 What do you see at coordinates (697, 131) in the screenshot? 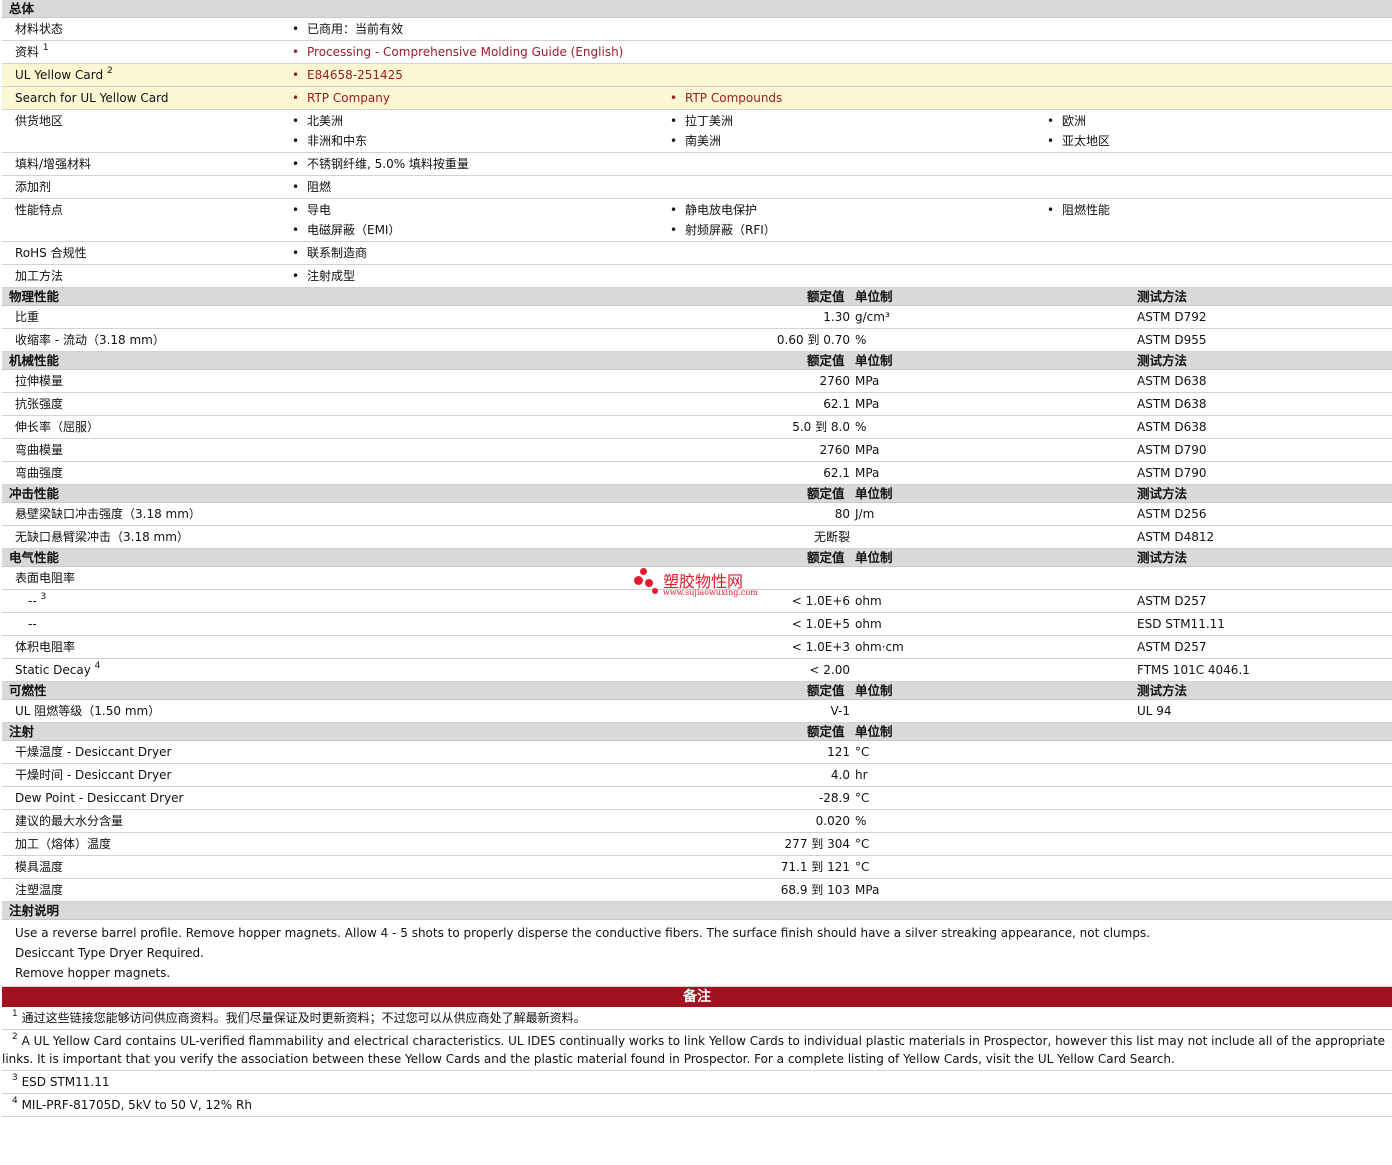
I see `row-supply: 供货地区 北美洲 拉丁美洲 欧洲 非洲和中东 南美洲 亚太地区` at bounding box center [697, 131].